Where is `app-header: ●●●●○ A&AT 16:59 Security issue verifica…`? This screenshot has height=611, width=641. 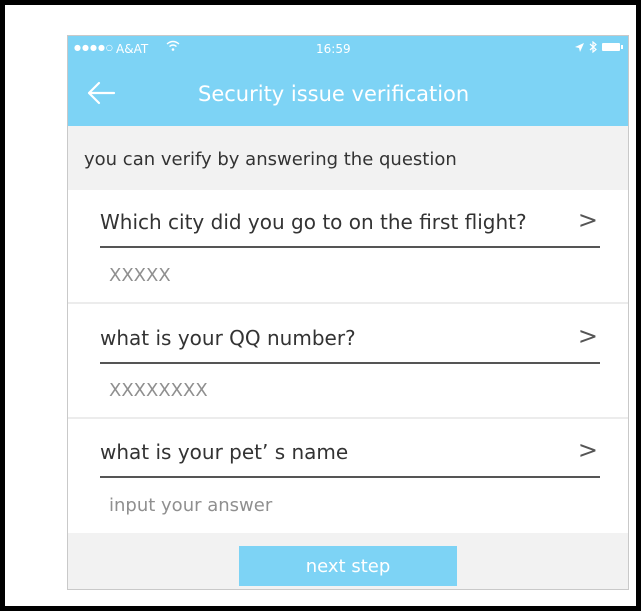
app-header: ●●●●○ A&AT 16:59 Security issue verifica… is located at coordinates (348, 81).